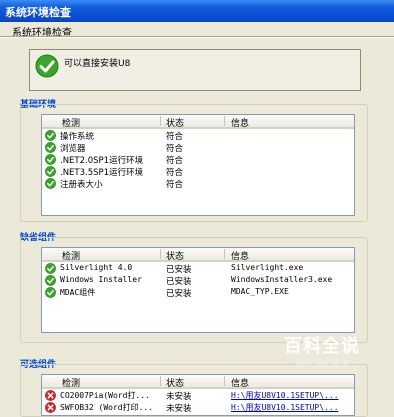  I want to click on watermark-title: 百科全说, so click(322, 346).